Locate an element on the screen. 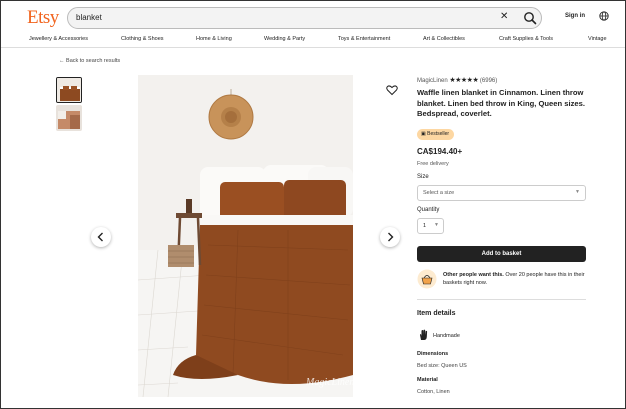 The image size is (626, 409). material-value: Cotton, Linen is located at coordinates (433, 392).